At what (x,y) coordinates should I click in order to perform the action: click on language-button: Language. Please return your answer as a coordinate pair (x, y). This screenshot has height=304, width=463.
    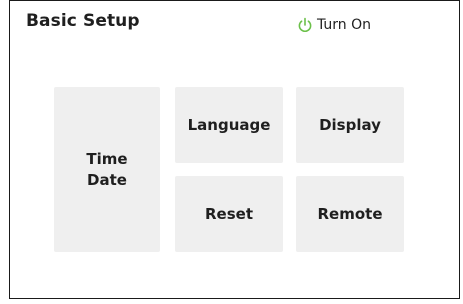
    Looking at the image, I should click on (229, 125).